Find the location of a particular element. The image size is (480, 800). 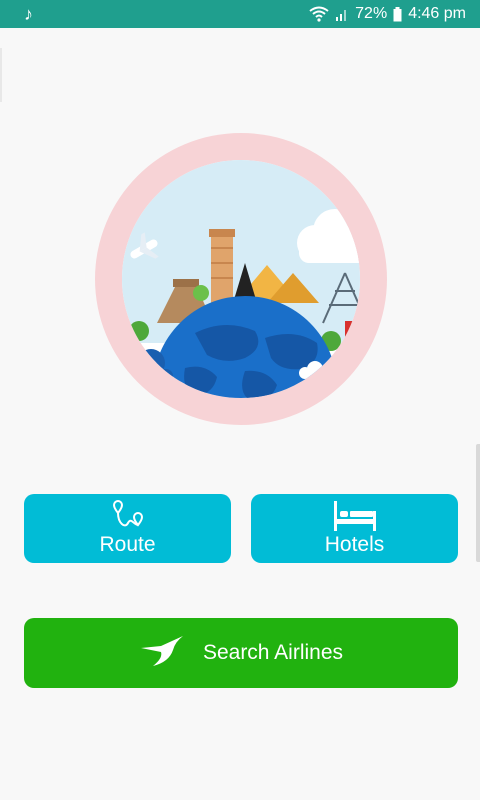

edge-divider is located at coordinates (1, 75).